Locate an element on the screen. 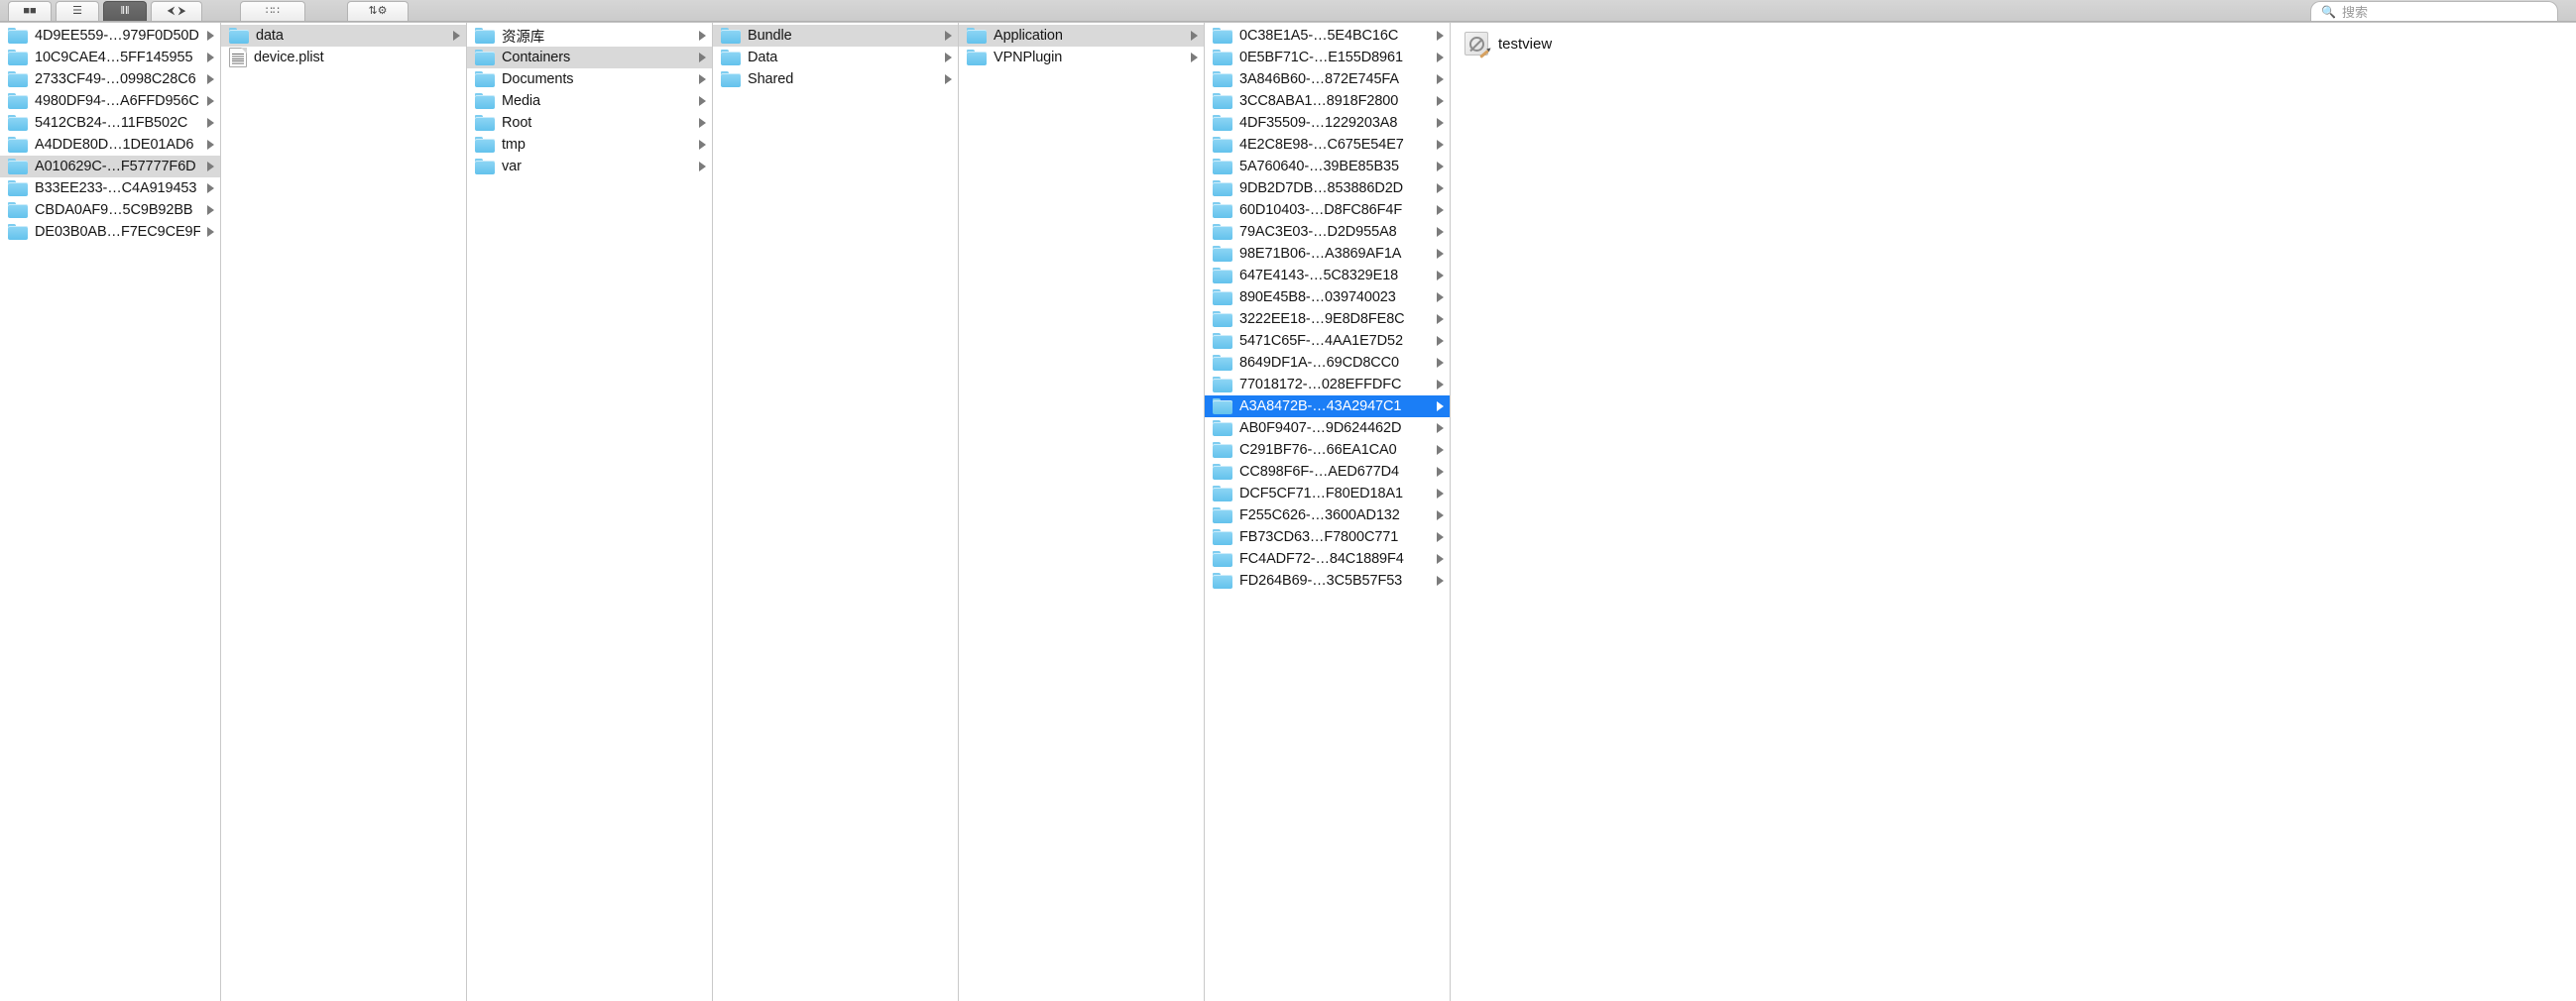 This screenshot has width=2576, height=1001. list-item: Media is located at coordinates (589, 101).